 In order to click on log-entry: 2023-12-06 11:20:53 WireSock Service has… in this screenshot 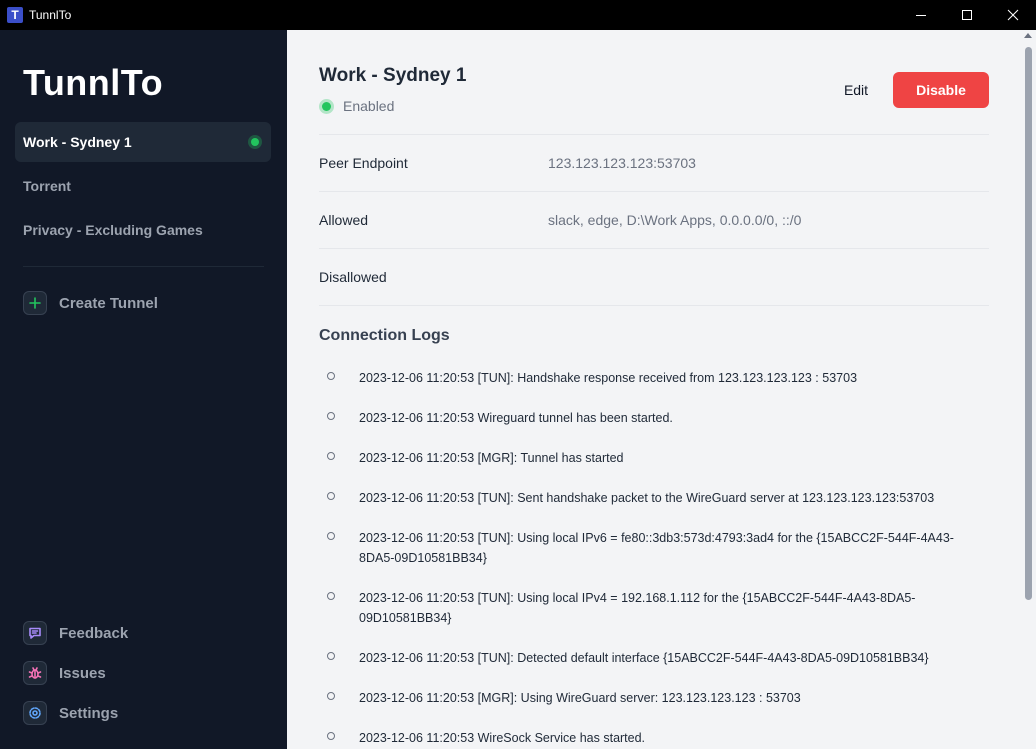, I will do `click(654, 738)`.